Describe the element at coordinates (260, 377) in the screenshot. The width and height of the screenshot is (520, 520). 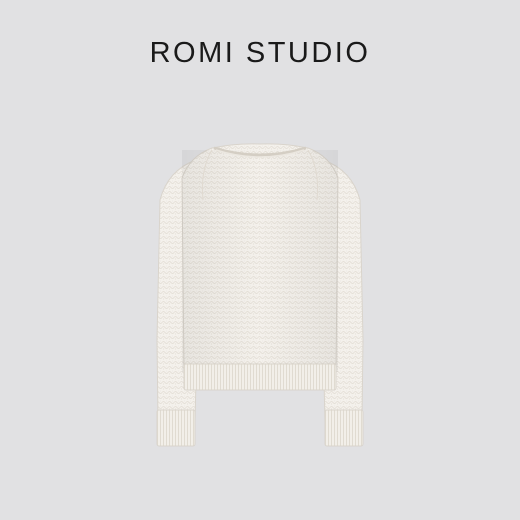
I see `hem-band` at that location.